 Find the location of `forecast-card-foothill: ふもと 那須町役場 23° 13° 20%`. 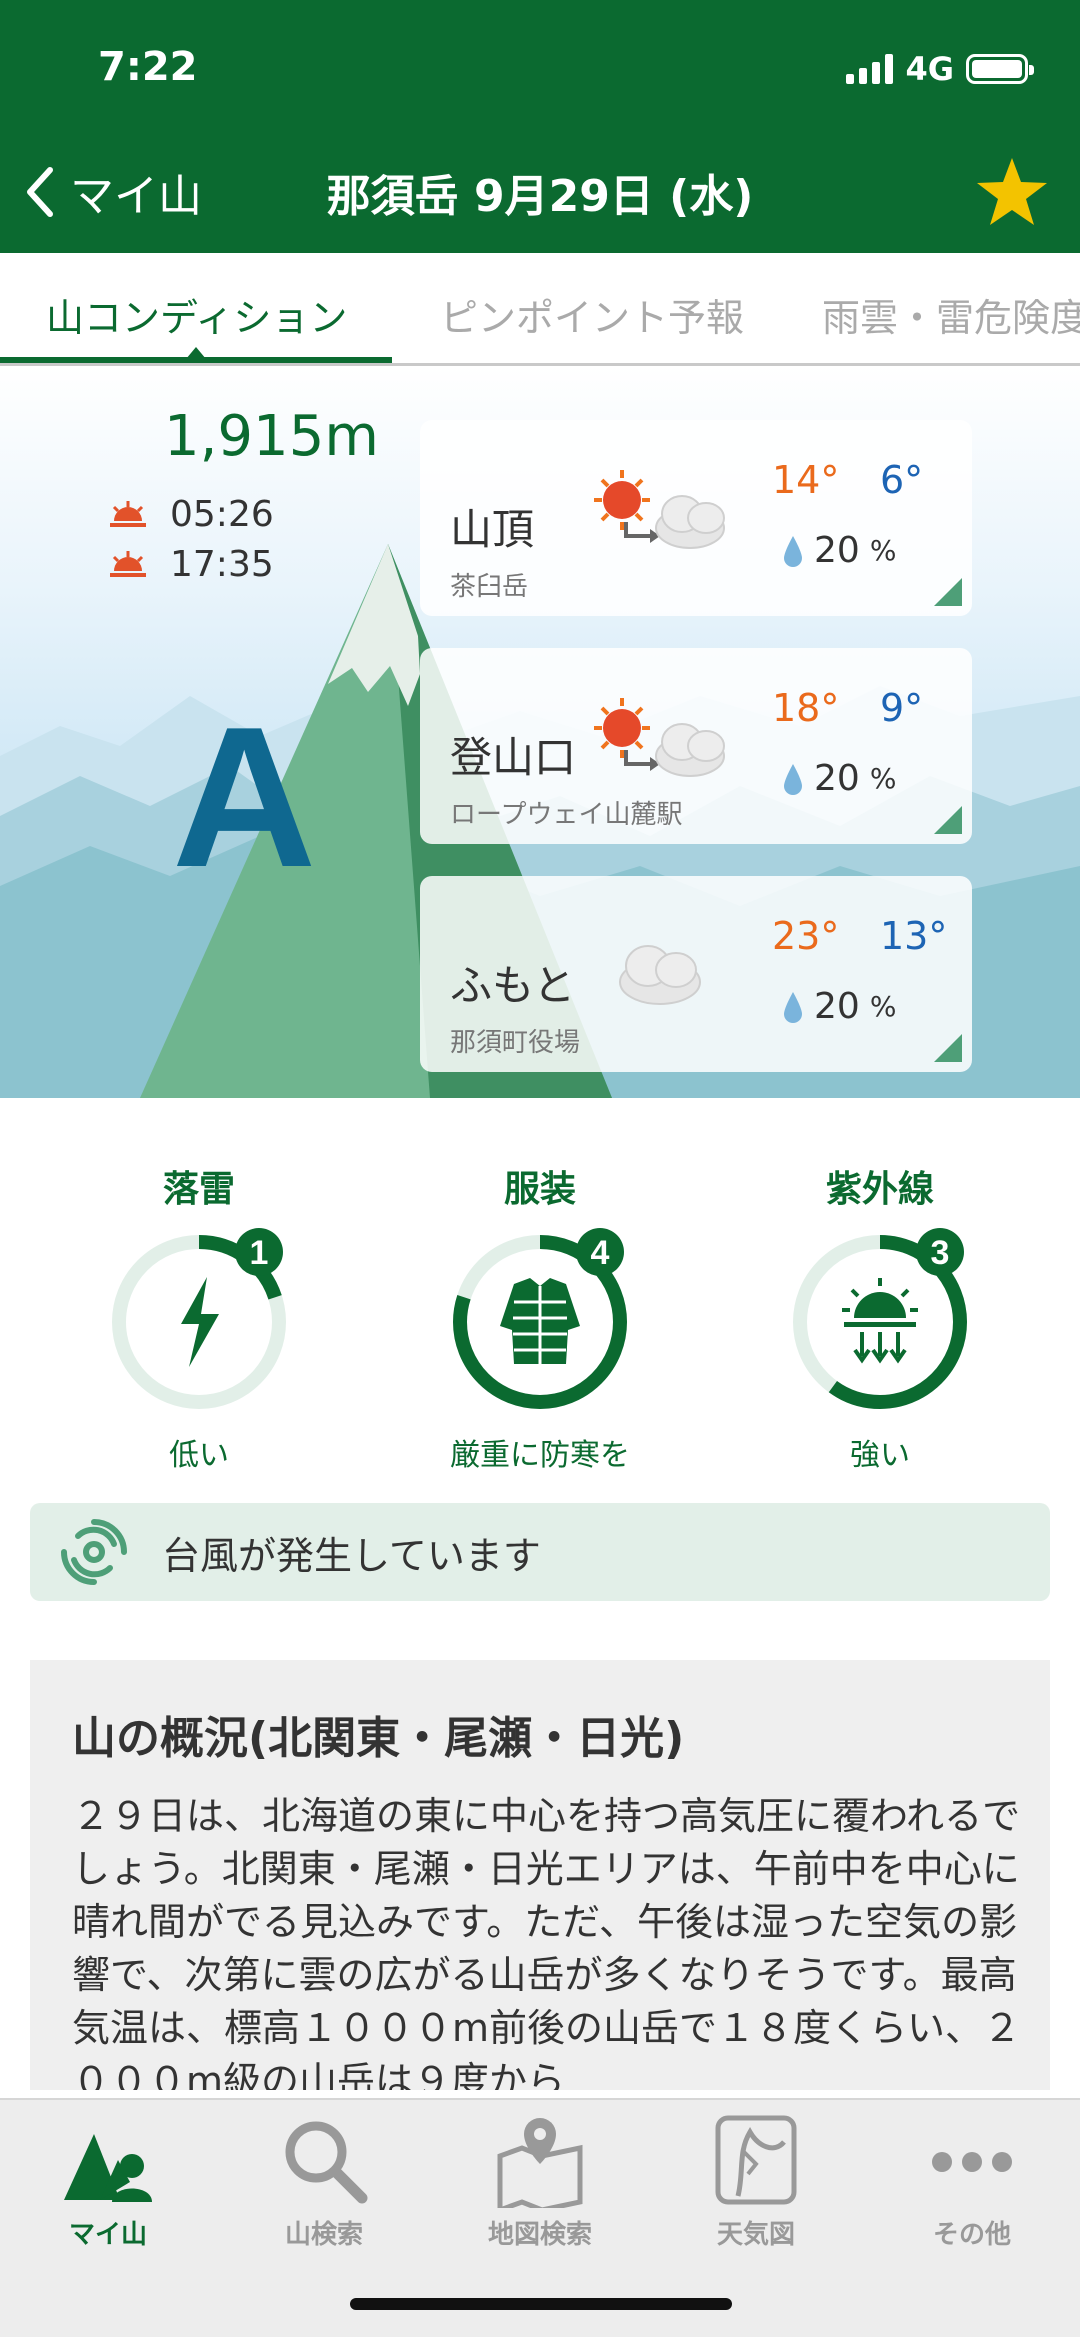

forecast-card-foothill: ふもと 那須町役場 23° 13° 20% is located at coordinates (696, 974).